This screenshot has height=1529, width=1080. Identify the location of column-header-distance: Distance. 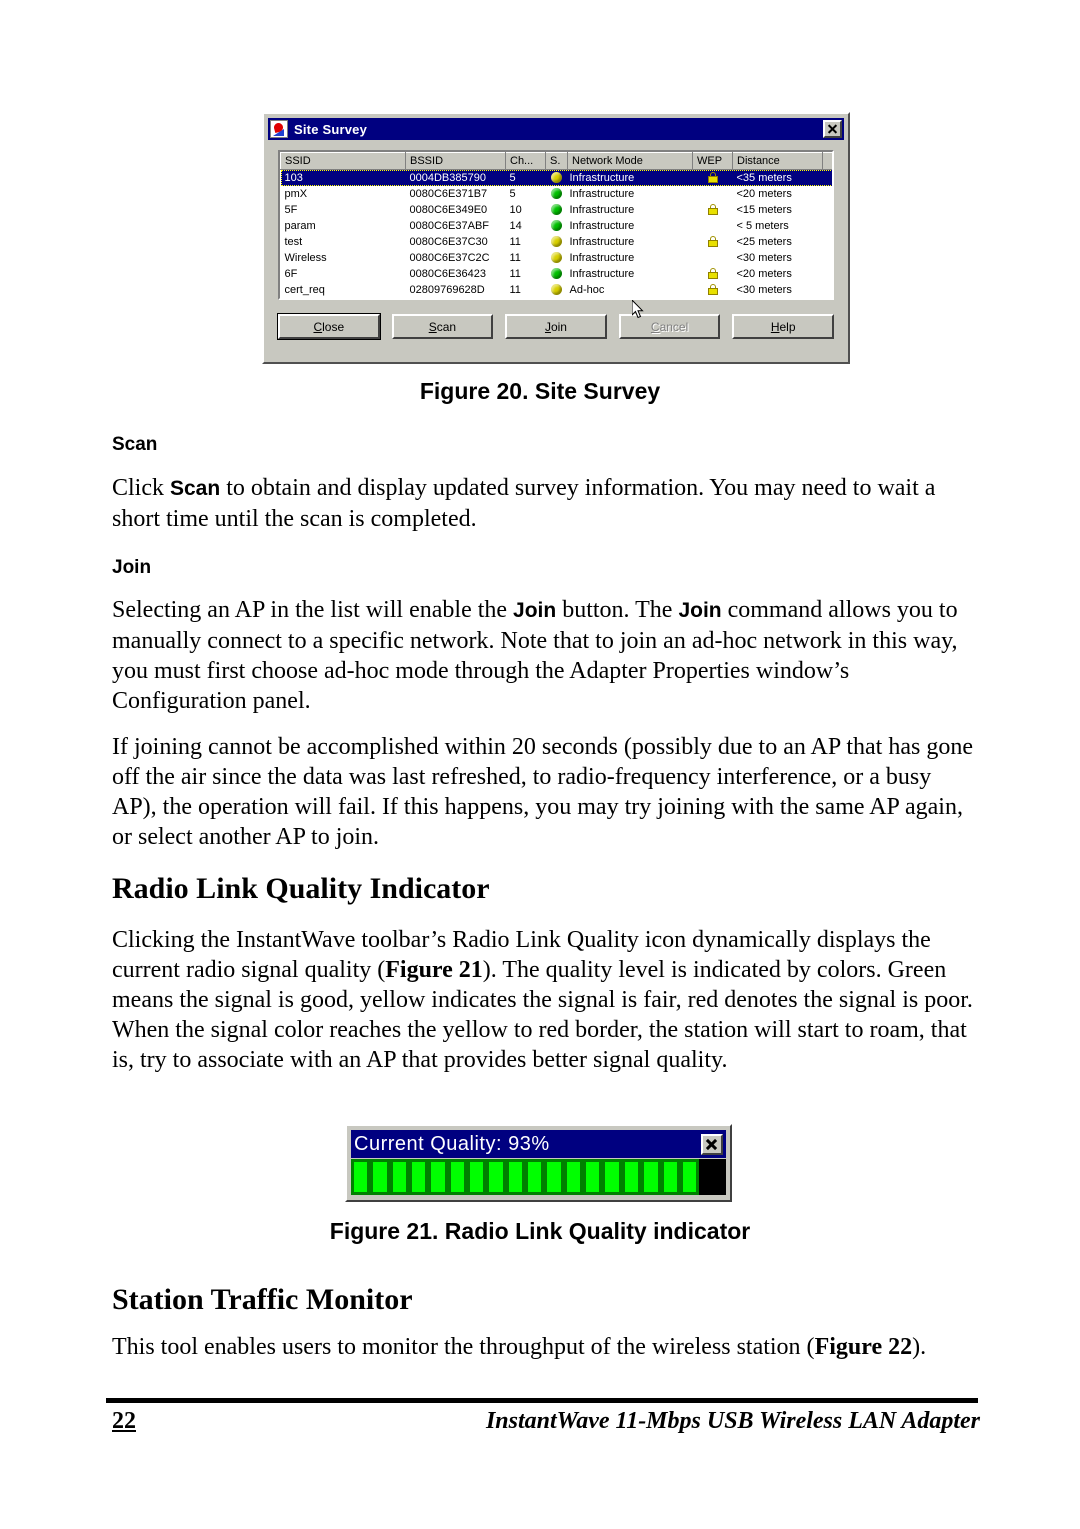
(777, 161).